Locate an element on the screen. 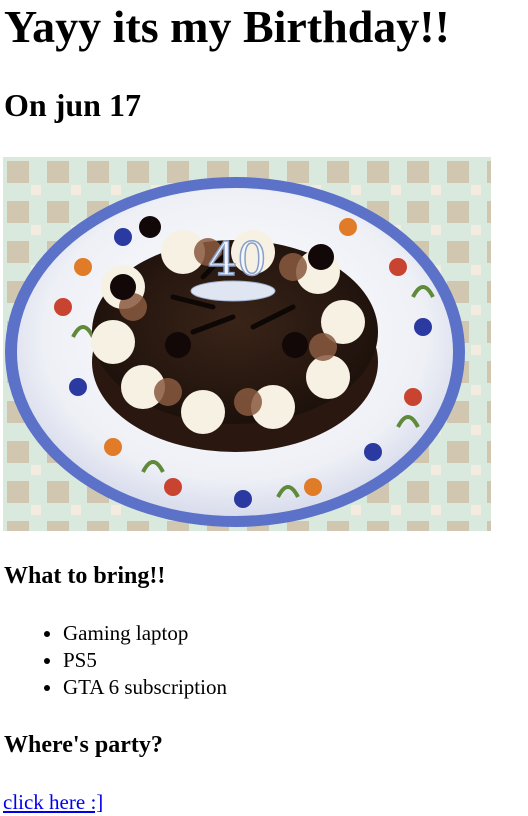  party-date: On jun 17 is located at coordinates (72, 105).